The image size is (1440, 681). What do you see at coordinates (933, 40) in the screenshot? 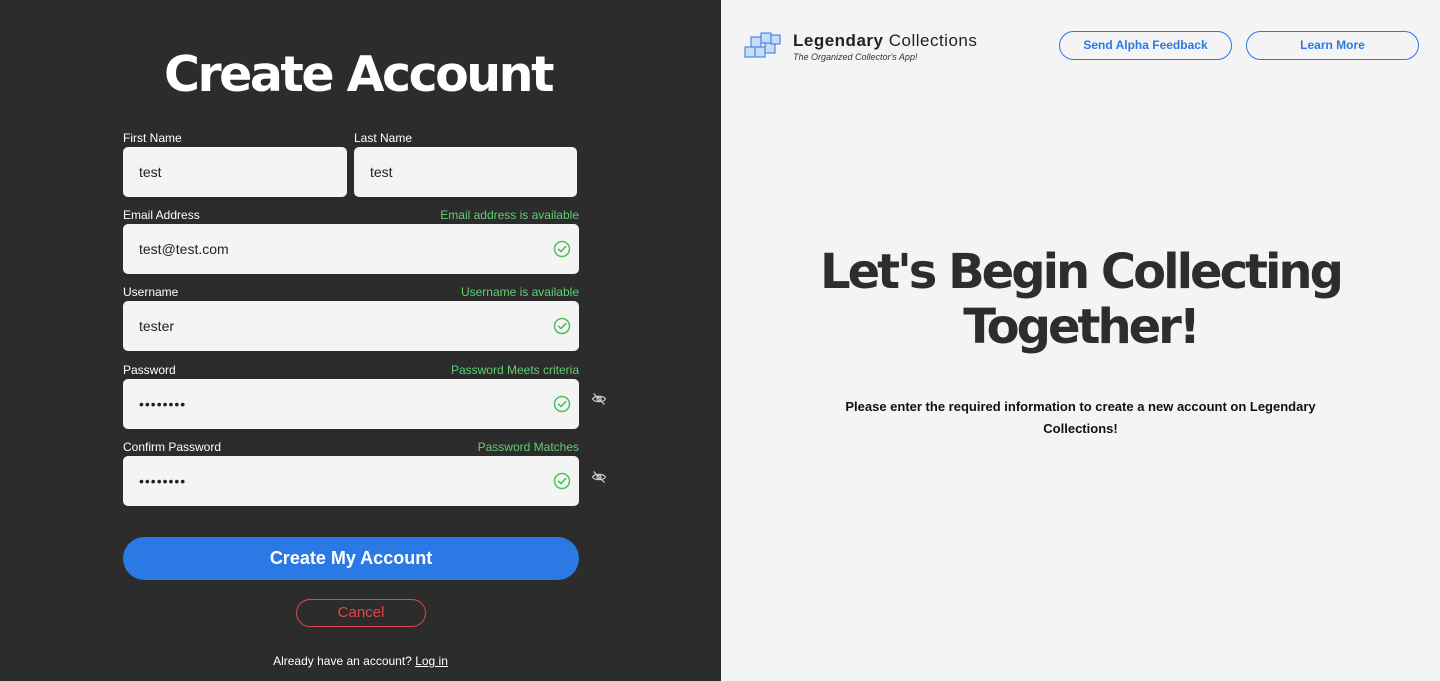
I see `brand-name-light: Collections` at bounding box center [933, 40].